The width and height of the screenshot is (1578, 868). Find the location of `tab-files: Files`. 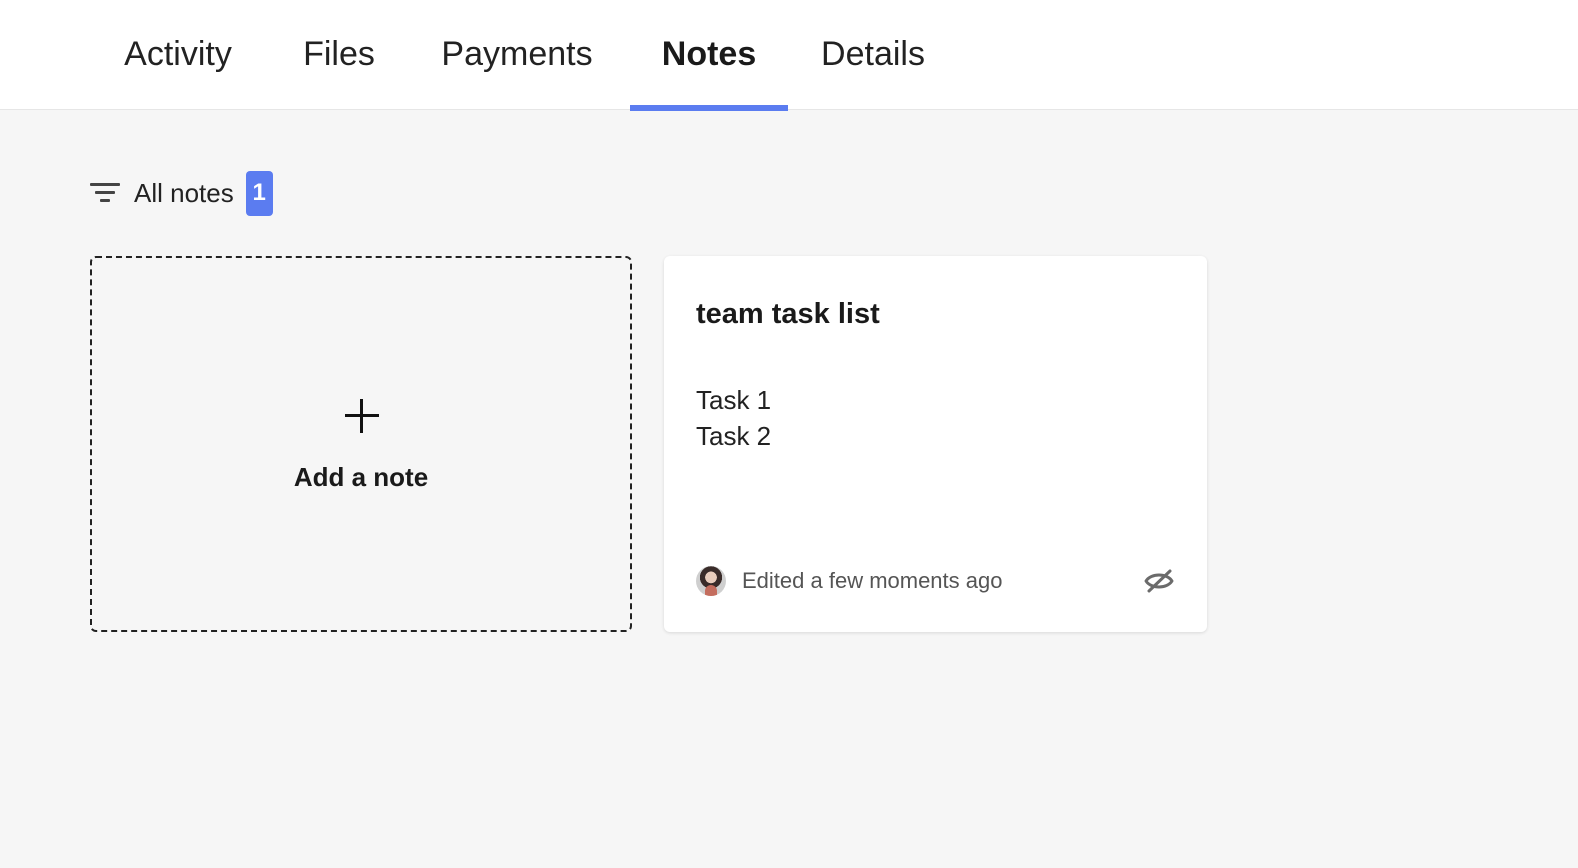

tab-files: Files is located at coordinates (339, 55).